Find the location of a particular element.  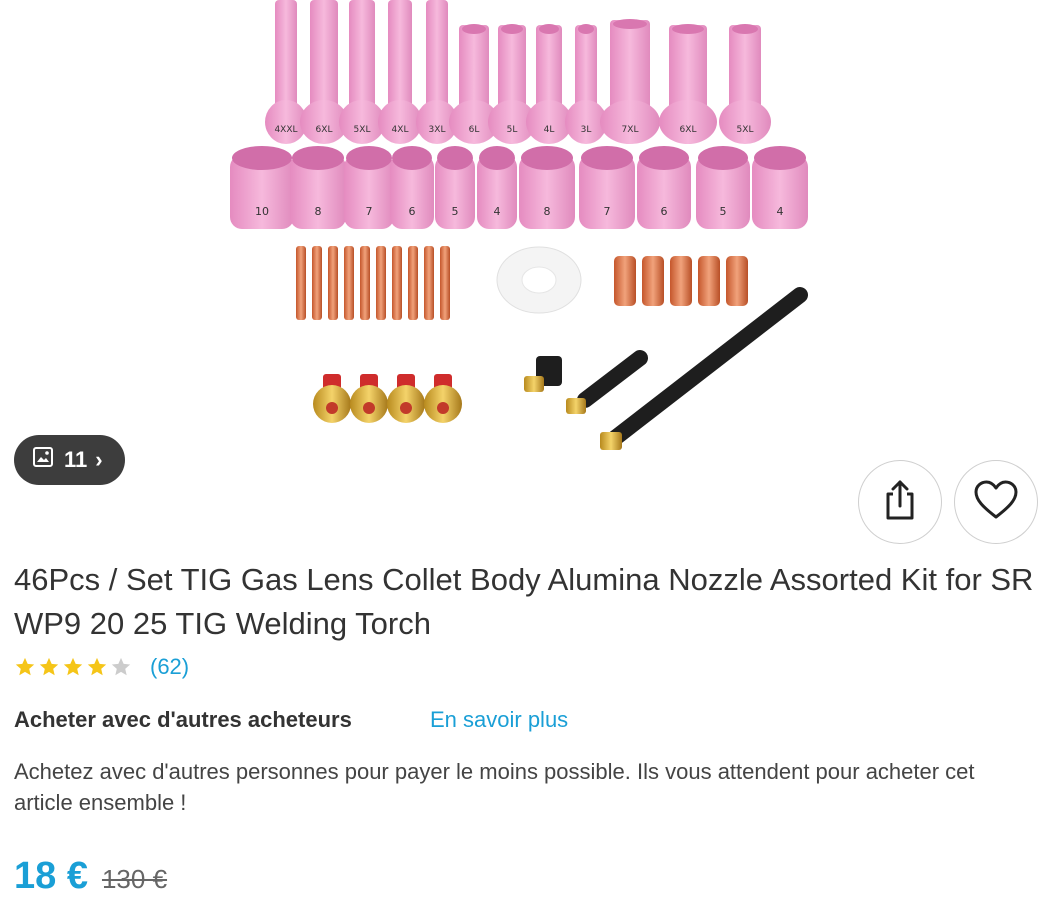

svg-text: 10 is located at coordinates (262, 211).